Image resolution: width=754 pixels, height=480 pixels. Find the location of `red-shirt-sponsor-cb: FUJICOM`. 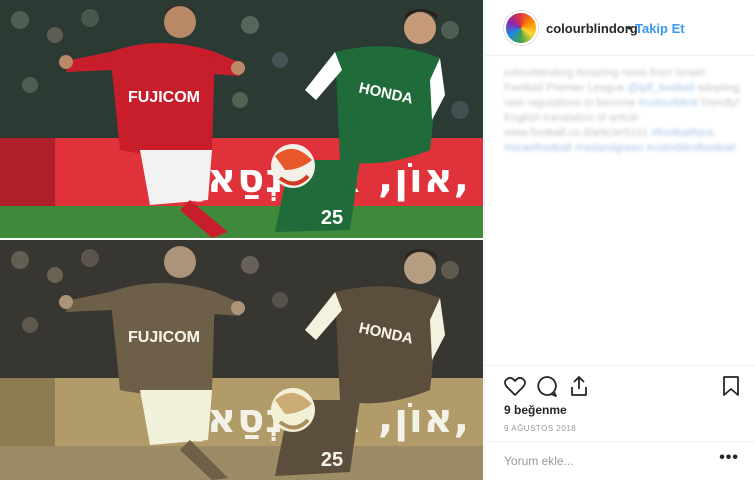

red-shirt-sponsor-cb: FUJICOM is located at coordinates (164, 337).